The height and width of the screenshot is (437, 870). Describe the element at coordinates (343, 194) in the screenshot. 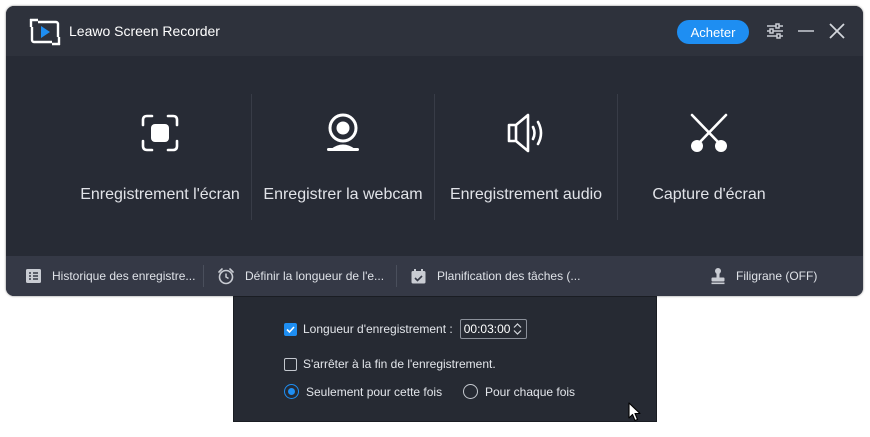

I see `mode-label: Enregistrer la webcam` at that location.